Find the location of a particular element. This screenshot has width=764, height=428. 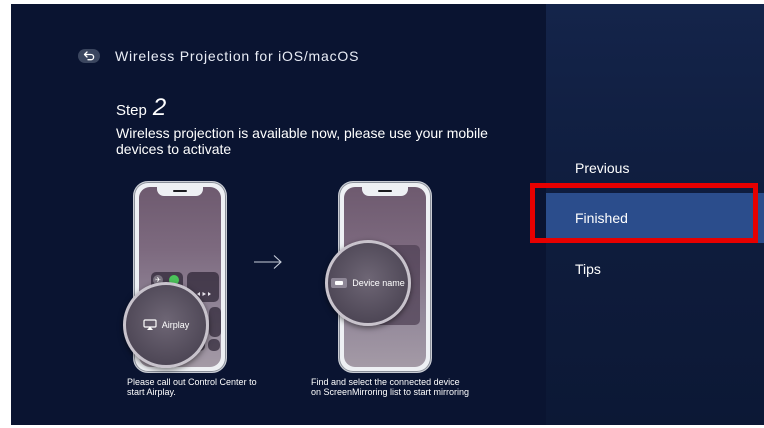

airplay-magnifier: Airplay is located at coordinates (166, 325).